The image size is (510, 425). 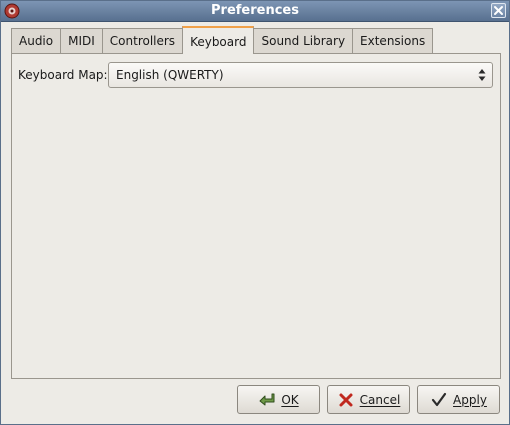 I want to click on cancel-button: Cancel, so click(x=368, y=399).